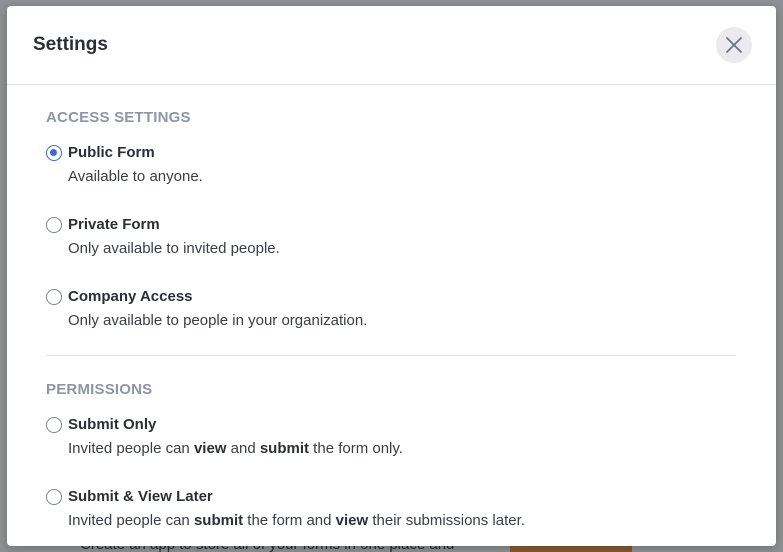 This screenshot has height=552, width=783. Describe the element at coordinates (112, 424) in the screenshot. I see `option-title: Submit Only` at that location.